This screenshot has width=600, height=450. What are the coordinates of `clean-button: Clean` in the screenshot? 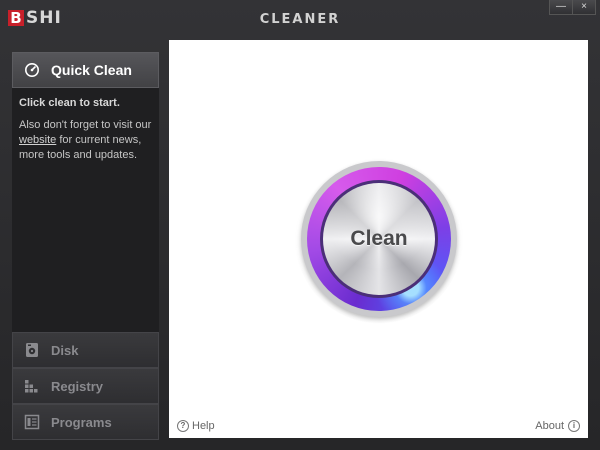 It's located at (379, 239).